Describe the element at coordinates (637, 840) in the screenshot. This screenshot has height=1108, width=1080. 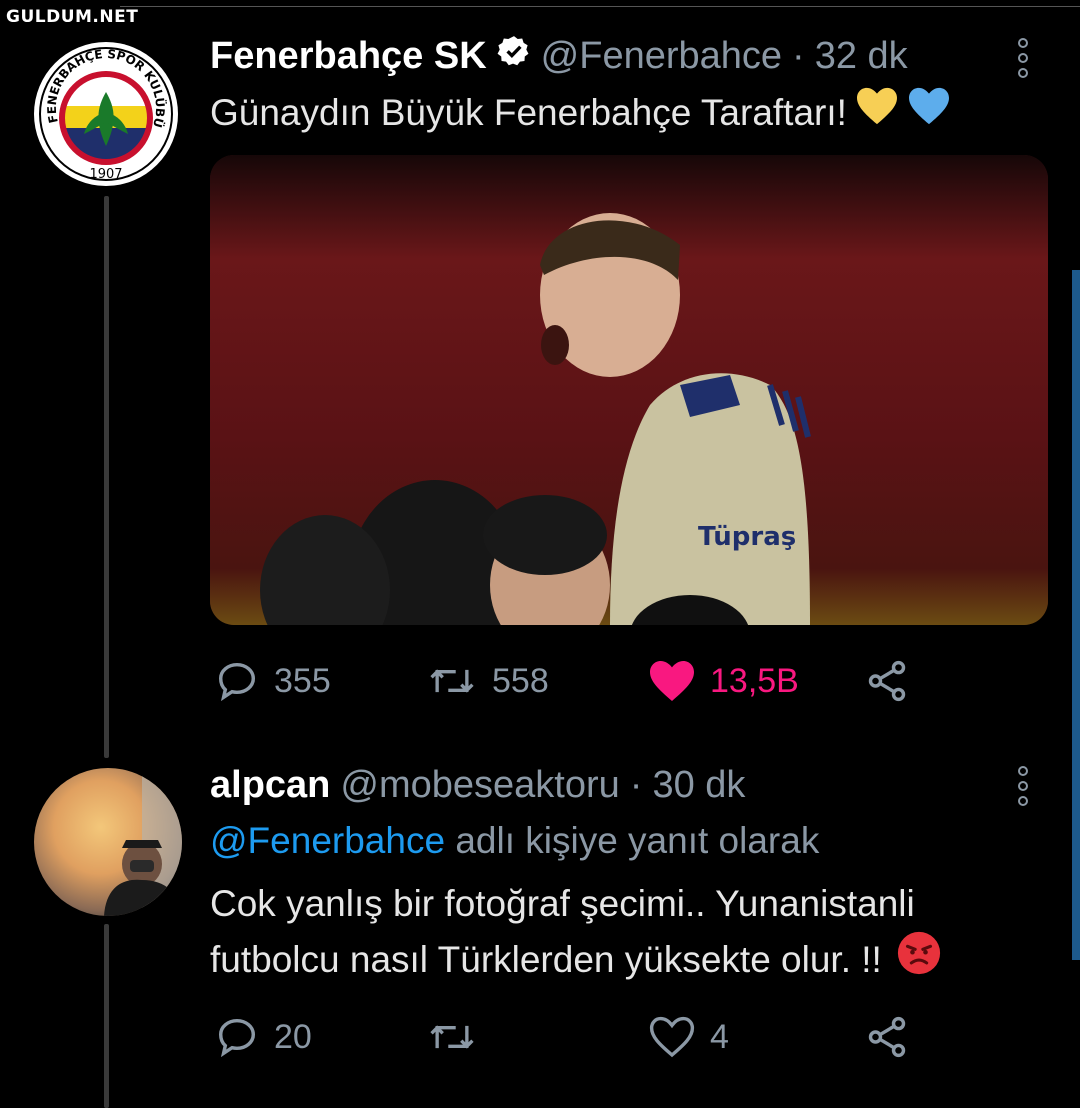
I see `reply-to-label: adlı kişiye yanıt olarak` at that location.